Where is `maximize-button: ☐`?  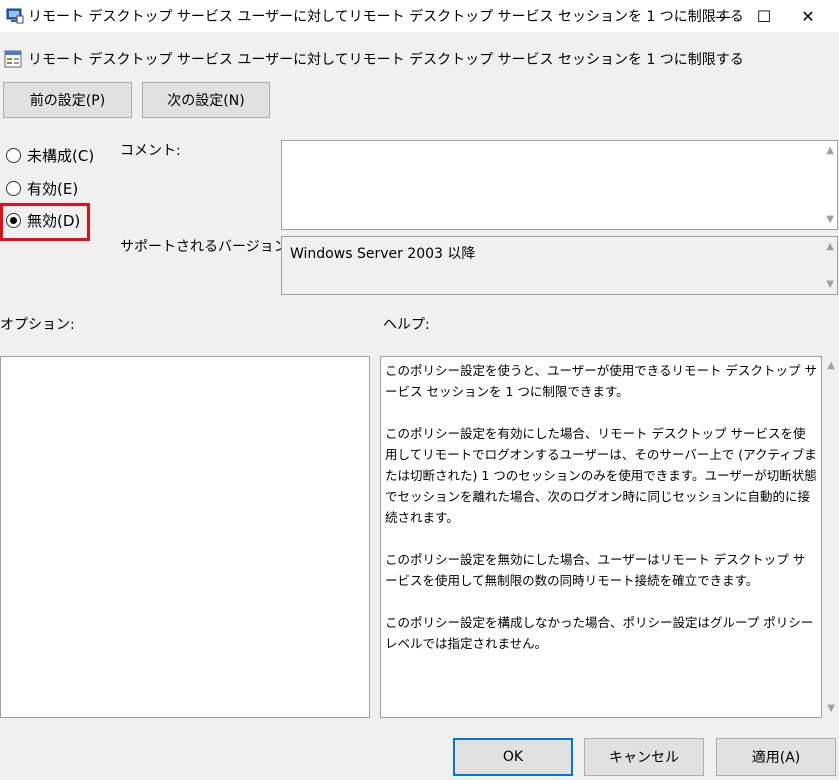
maximize-button: ☐ is located at coordinates (764, 16).